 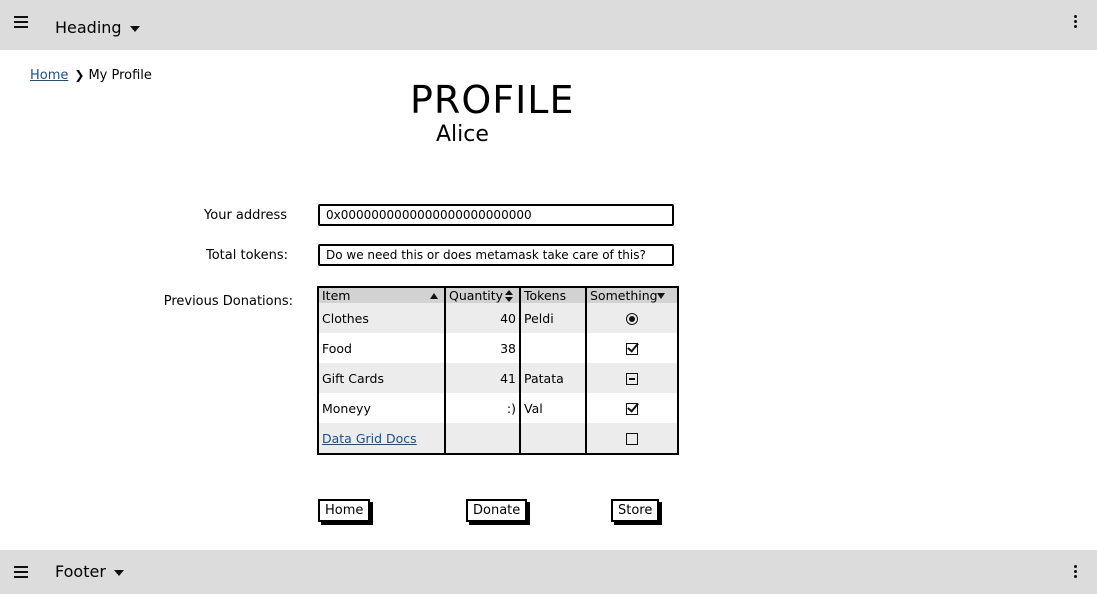 I want to click on data-grid-docs-link: Data Grid Docs, so click(x=369, y=438).